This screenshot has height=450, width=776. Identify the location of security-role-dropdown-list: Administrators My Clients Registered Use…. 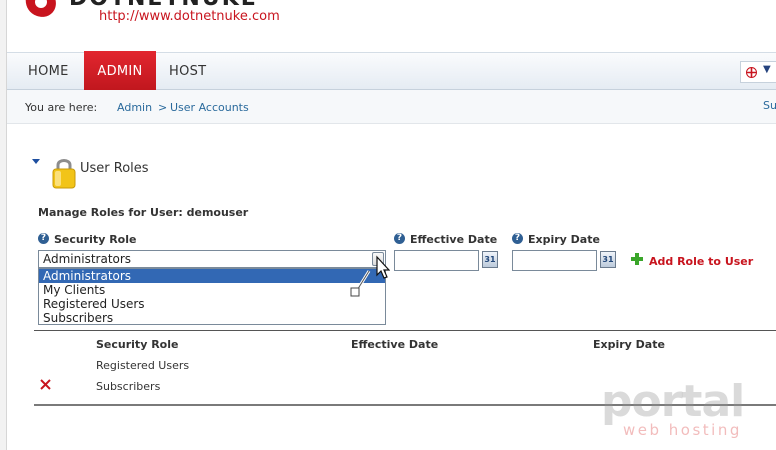
(212, 296).